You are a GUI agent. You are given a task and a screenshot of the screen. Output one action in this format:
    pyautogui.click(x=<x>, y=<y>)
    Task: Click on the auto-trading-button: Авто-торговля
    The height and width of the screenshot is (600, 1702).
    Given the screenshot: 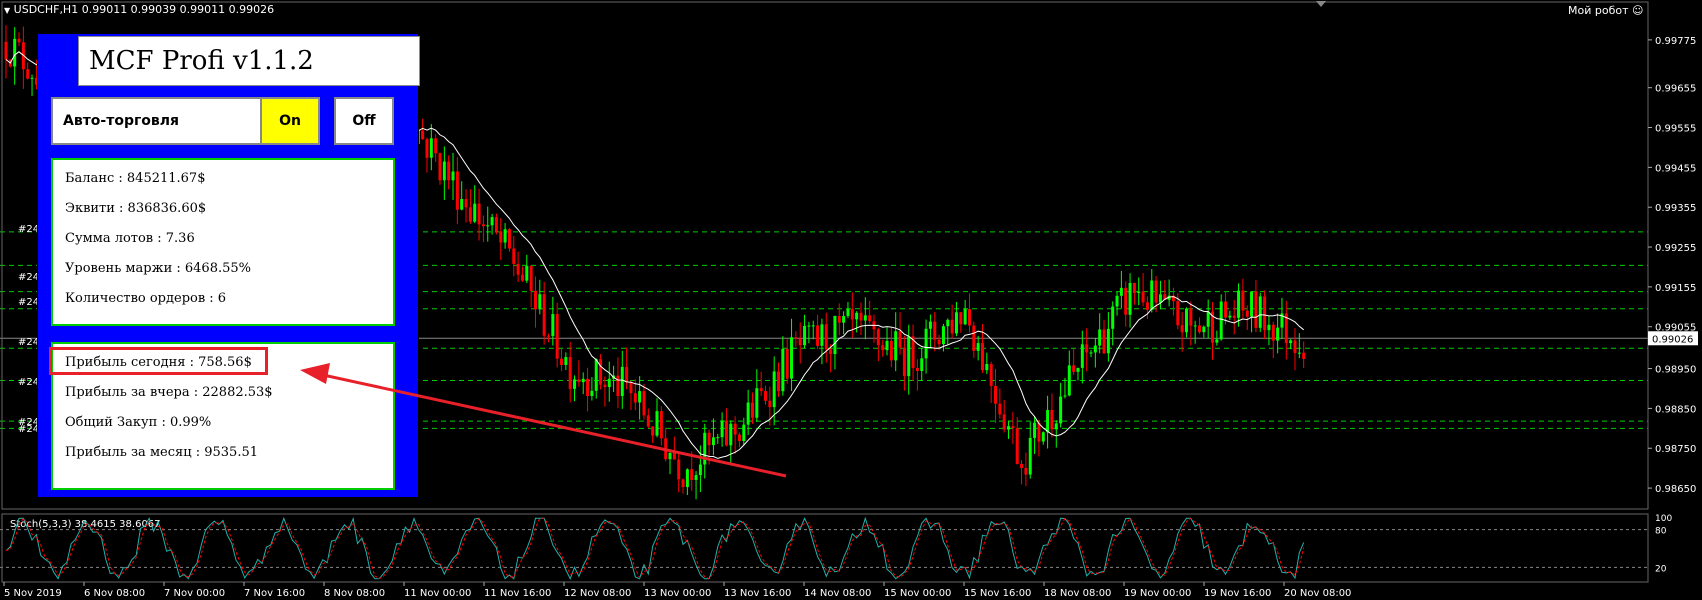 What is the action you would take?
    pyautogui.click(x=166, y=121)
    